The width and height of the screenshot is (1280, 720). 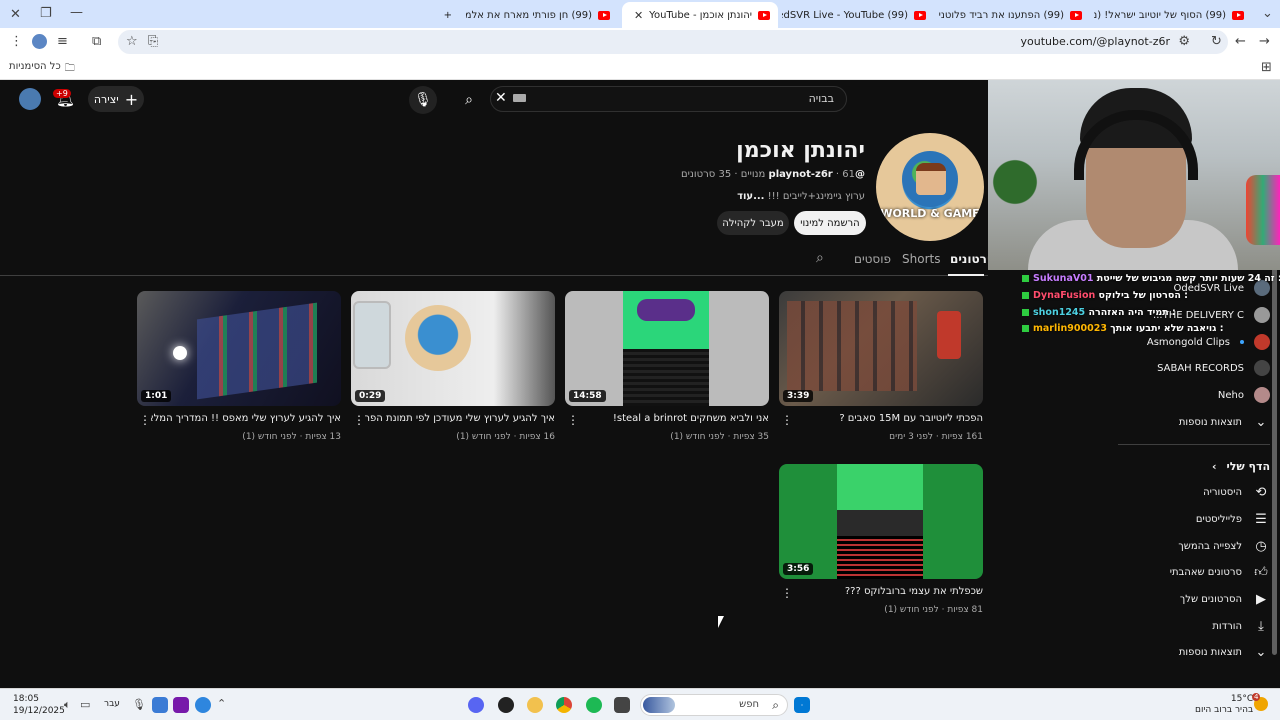 What do you see at coordinates (423, 100) in the screenshot?
I see `voice-search-button: 🎙︎` at bounding box center [423, 100].